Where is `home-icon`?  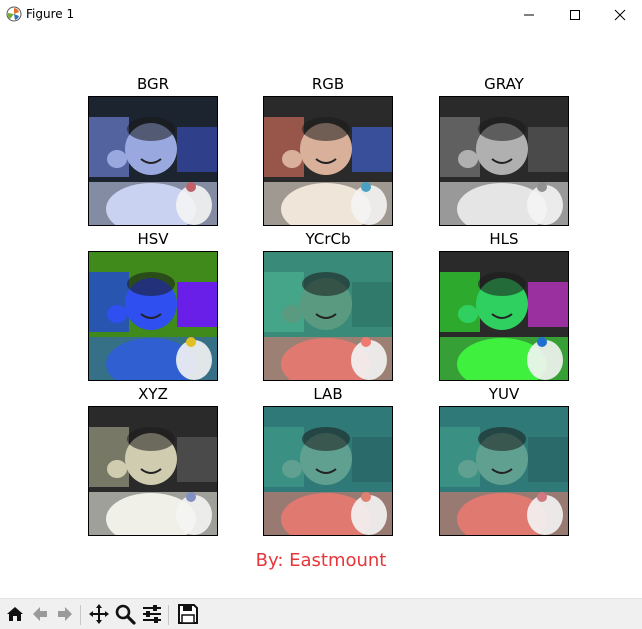 home-icon is located at coordinates (15, 614).